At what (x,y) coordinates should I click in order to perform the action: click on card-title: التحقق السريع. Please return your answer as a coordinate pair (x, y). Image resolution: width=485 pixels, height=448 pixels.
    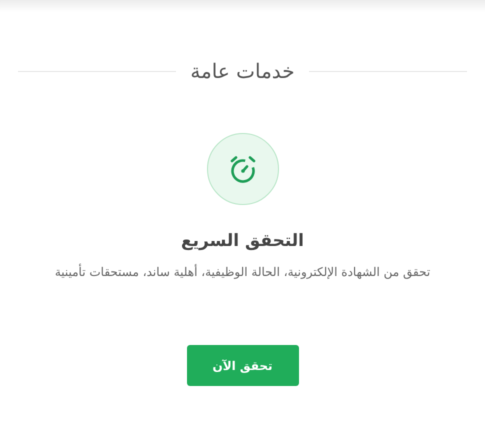
    Looking at the image, I should click on (242, 241).